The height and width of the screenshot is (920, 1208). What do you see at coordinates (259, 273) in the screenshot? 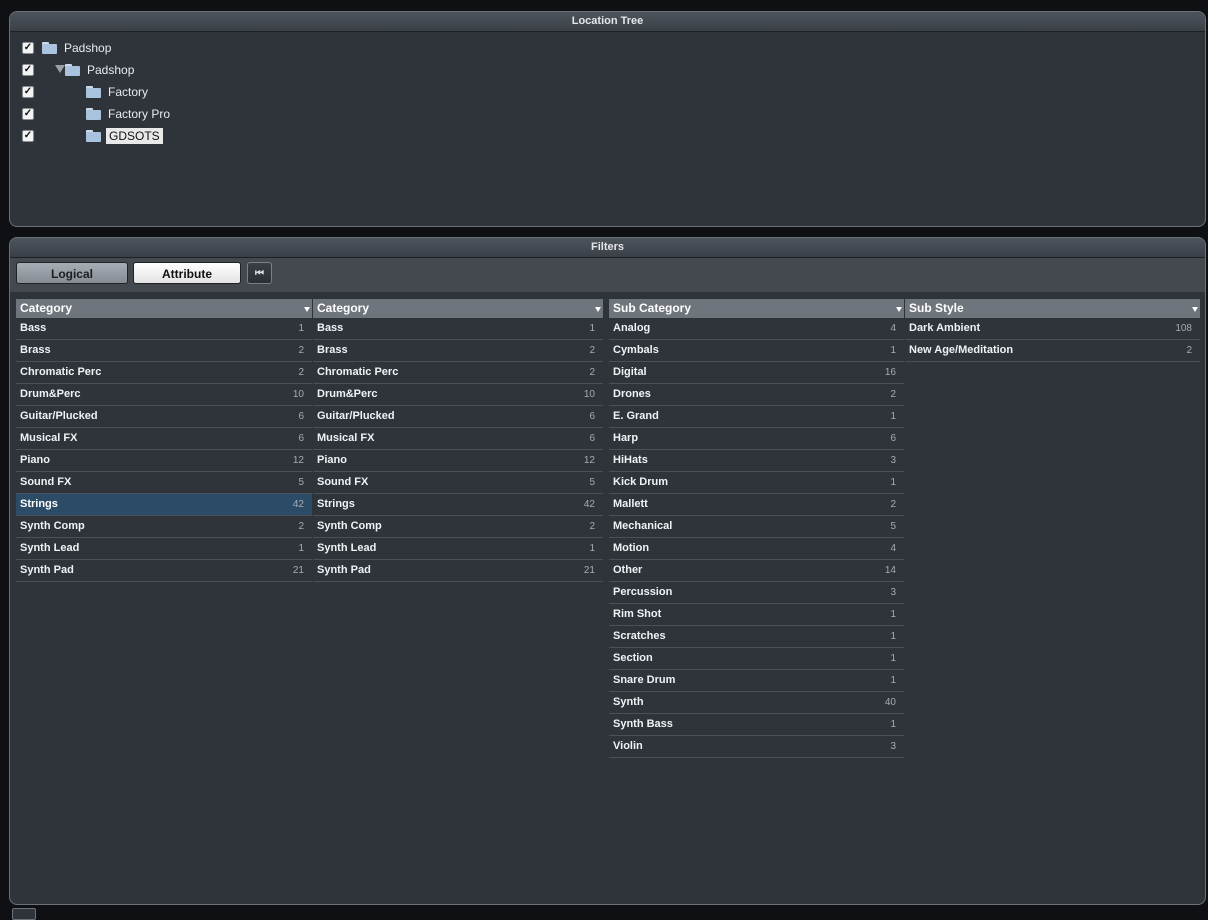
I see `reset-filters-icon: ⏮` at bounding box center [259, 273].